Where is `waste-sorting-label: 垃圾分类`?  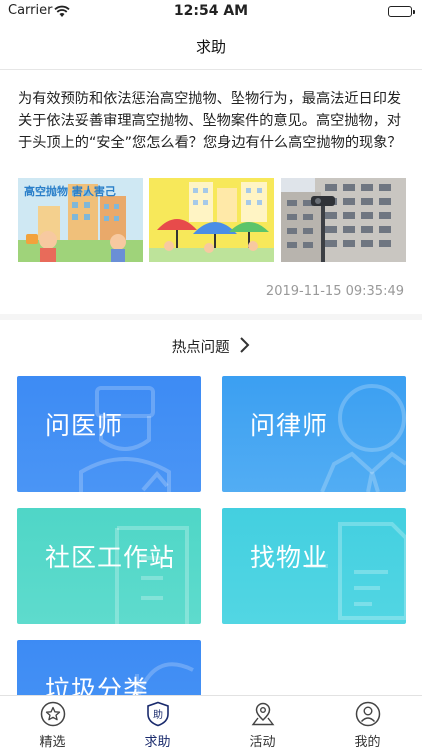
waste-sorting-label: 垃圾分类 is located at coordinates (97, 685).